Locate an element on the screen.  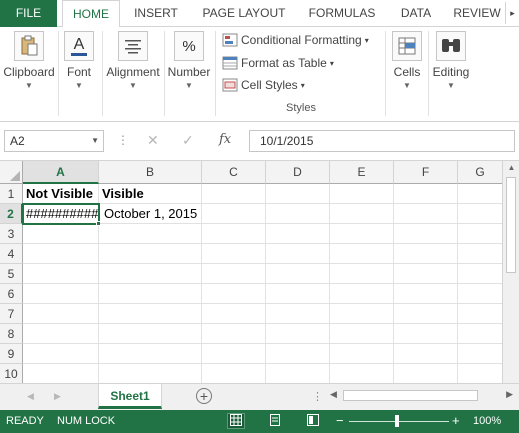
tab-page-layout: PAGE LAYOUT is located at coordinates (244, 13).